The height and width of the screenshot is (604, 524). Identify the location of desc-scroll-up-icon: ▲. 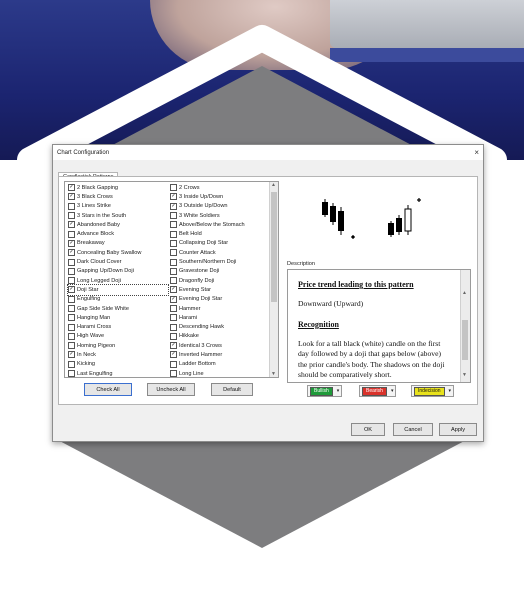
(464, 293).